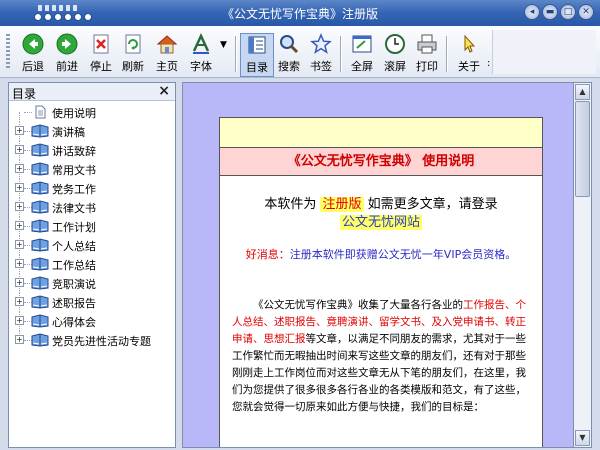 The height and width of the screenshot is (450, 600). Describe the element at coordinates (568, 12) in the screenshot. I see `maximize-button: □` at that location.